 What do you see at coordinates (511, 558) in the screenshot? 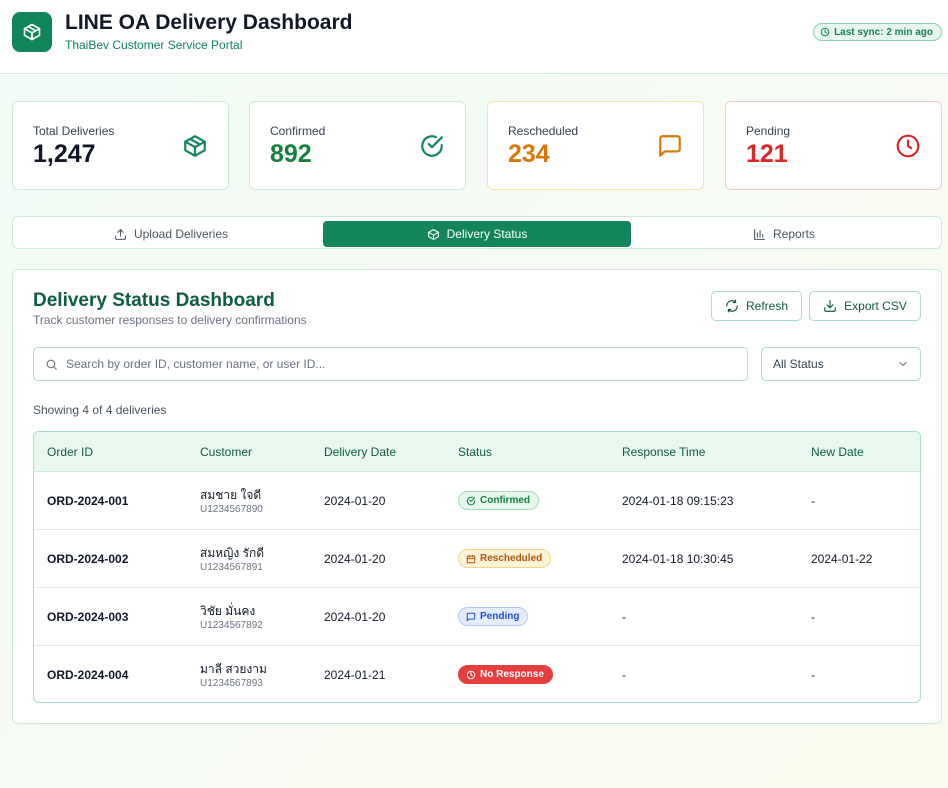
I see `status-text: Rescheduled` at bounding box center [511, 558].